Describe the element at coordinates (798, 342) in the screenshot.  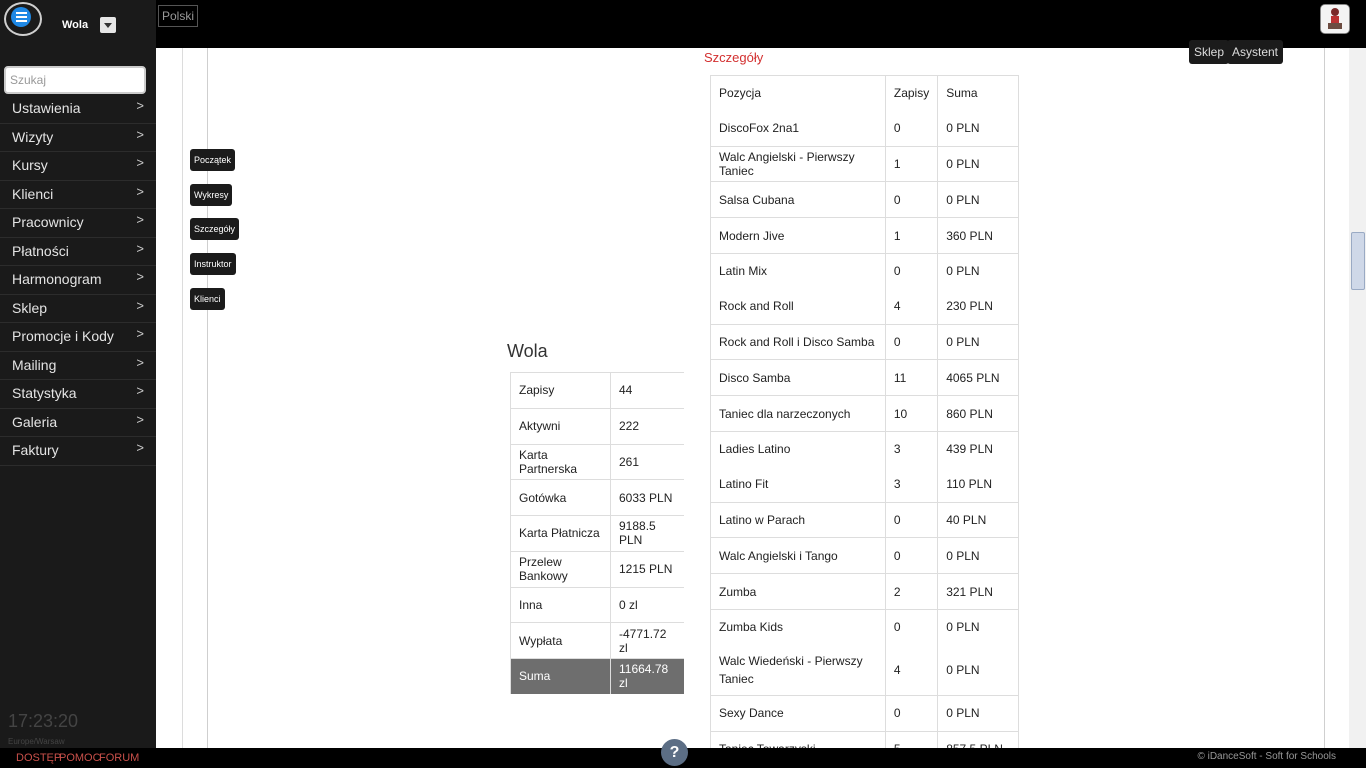
I see `row-name: Rock and Roll i Disco Samba` at that location.